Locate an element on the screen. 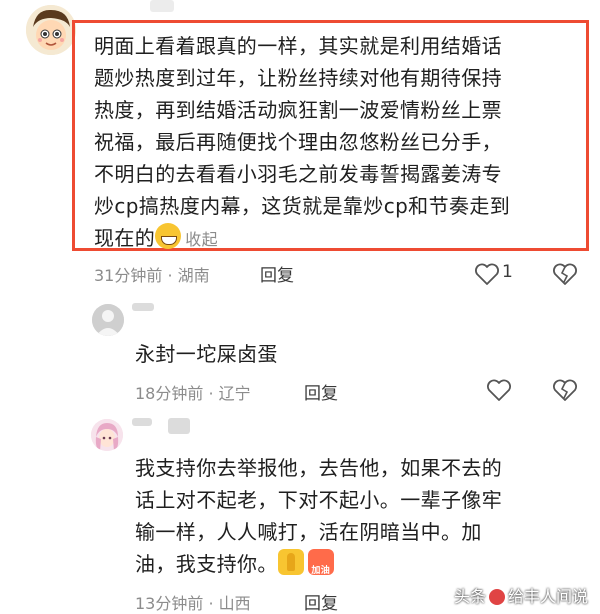 This screenshot has width=600, height=614. comment-line: 祝福，最后再随便找个理由忽悠粉丝已分手， is located at coordinates (298, 142).